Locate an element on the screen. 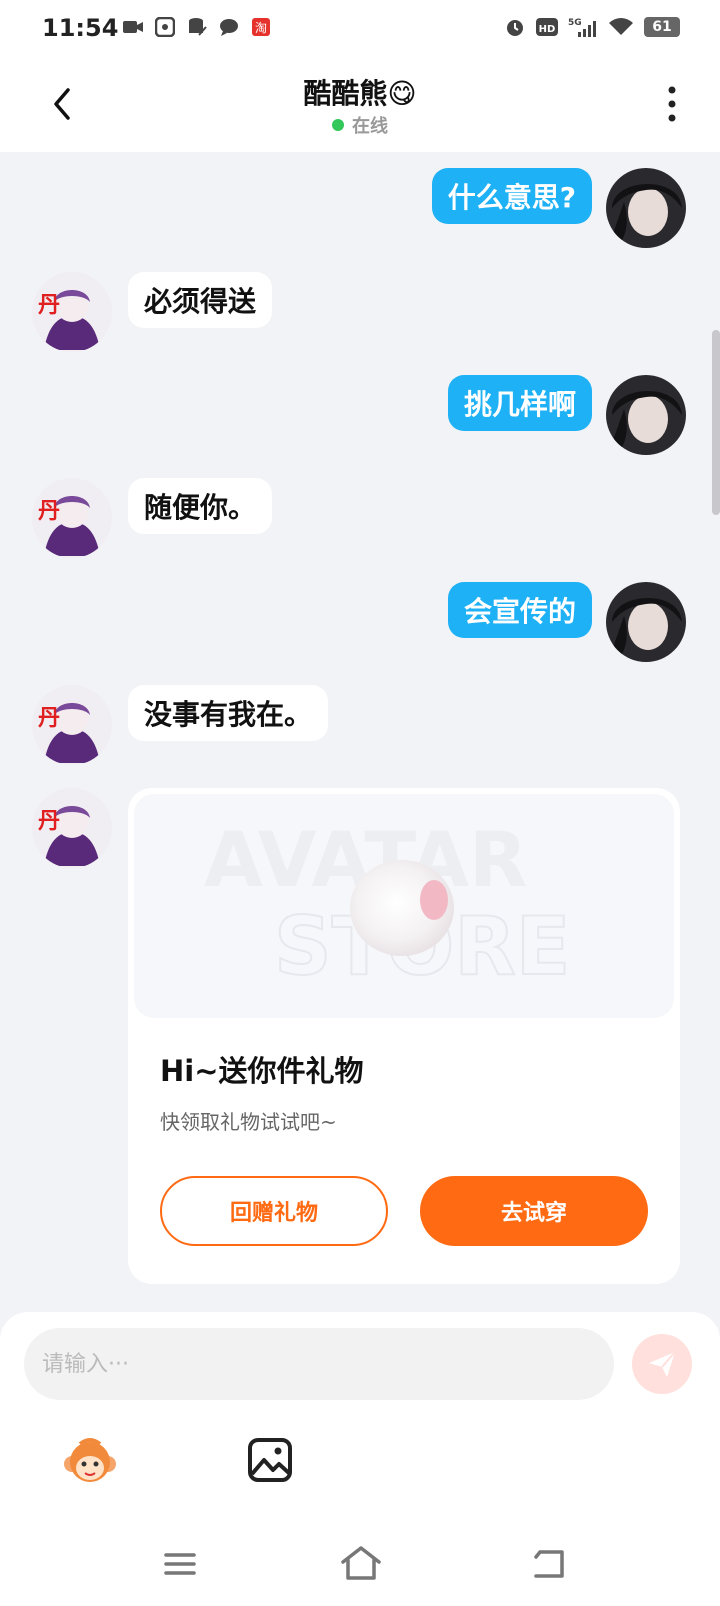 Image resolution: width=720 pixels, height=1606 pixels. back-icon is located at coordinates (549, 1564).